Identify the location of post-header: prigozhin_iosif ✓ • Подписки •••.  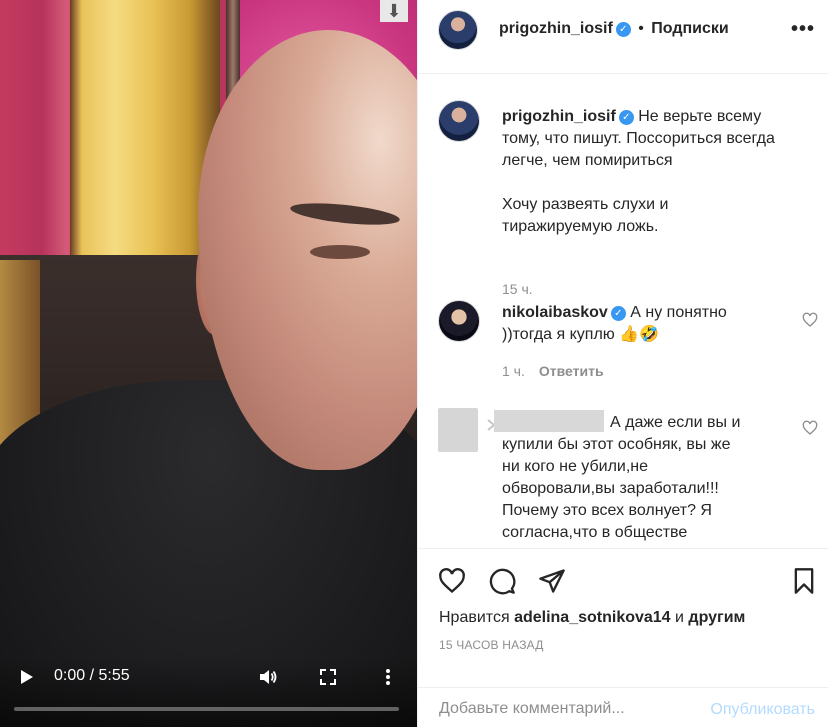
(623, 37).